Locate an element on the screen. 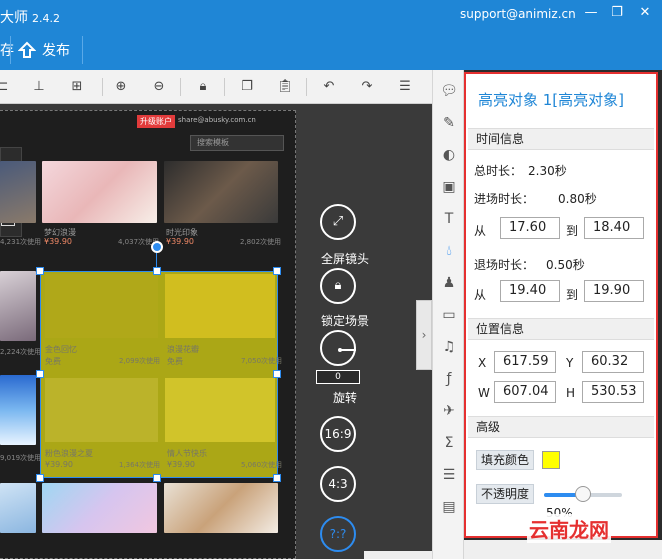 This screenshot has width=662, height=559. w-input: 607.04 is located at coordinates (525, 392).